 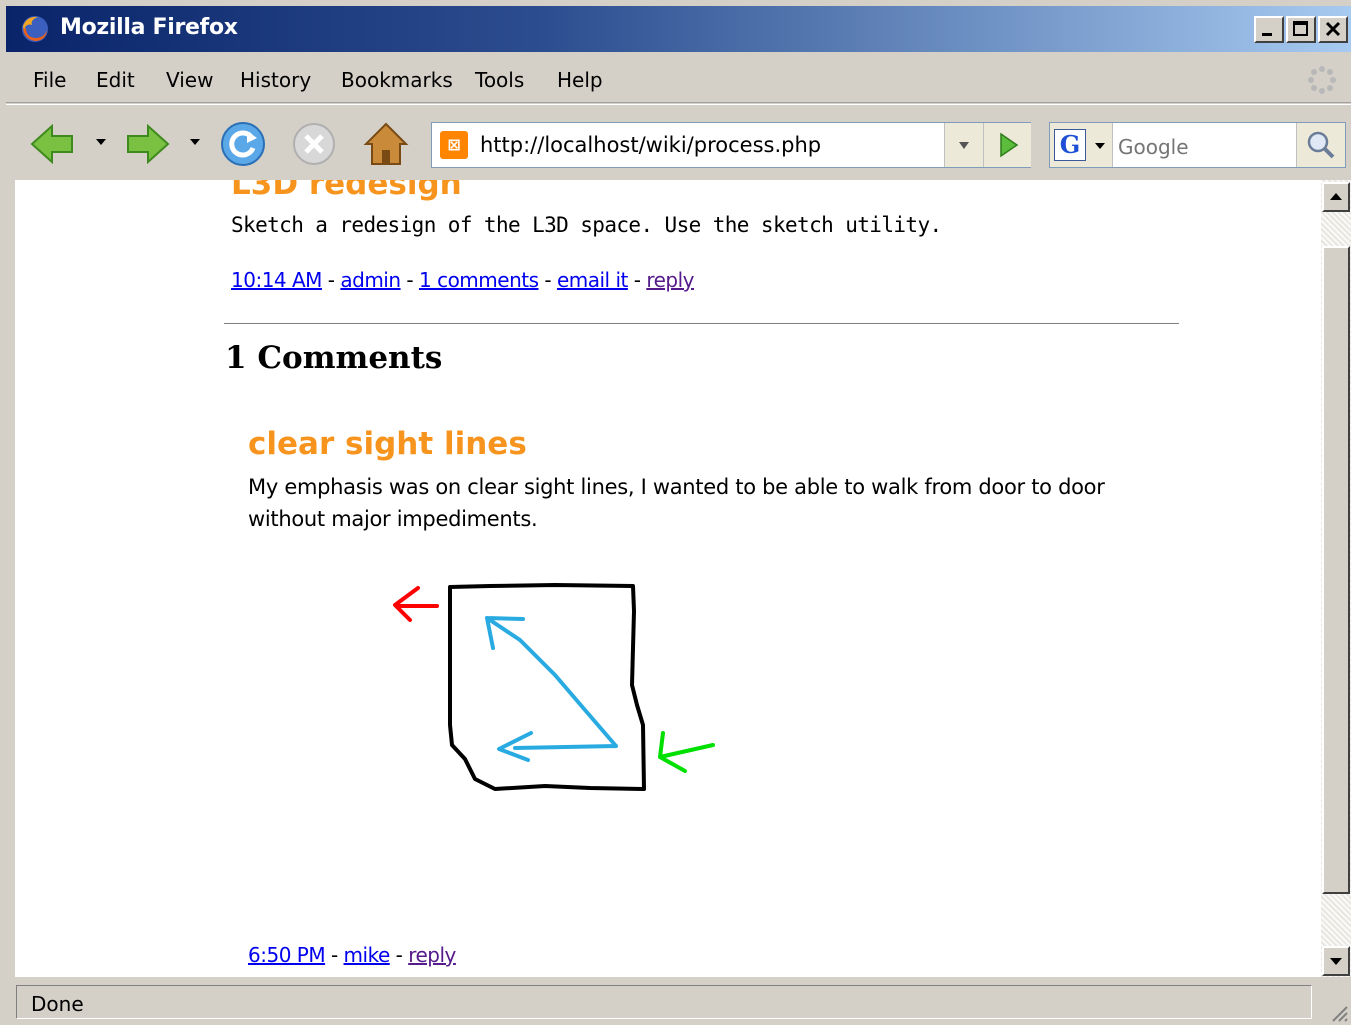 I want to click on maximize-icon, so click(x=1300, y=28).